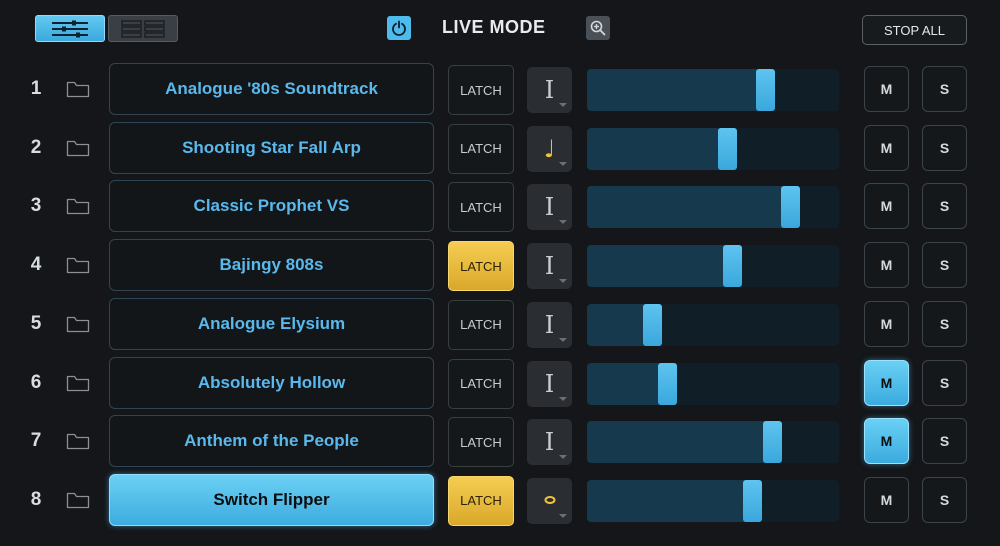 The image size is (1000, 546). I want to click on stop-all-button: STOP ALL, so click(914, 30).